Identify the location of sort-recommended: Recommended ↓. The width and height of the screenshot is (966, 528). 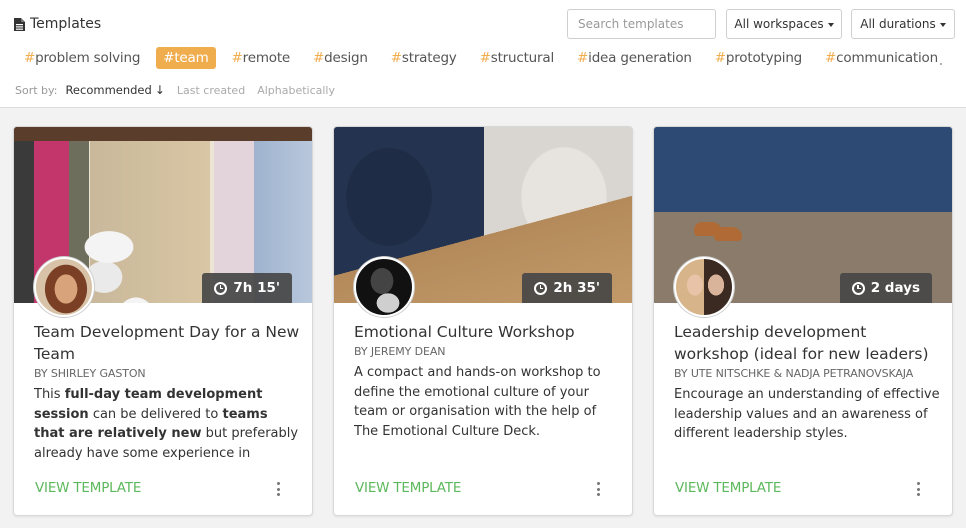
(114, 90).